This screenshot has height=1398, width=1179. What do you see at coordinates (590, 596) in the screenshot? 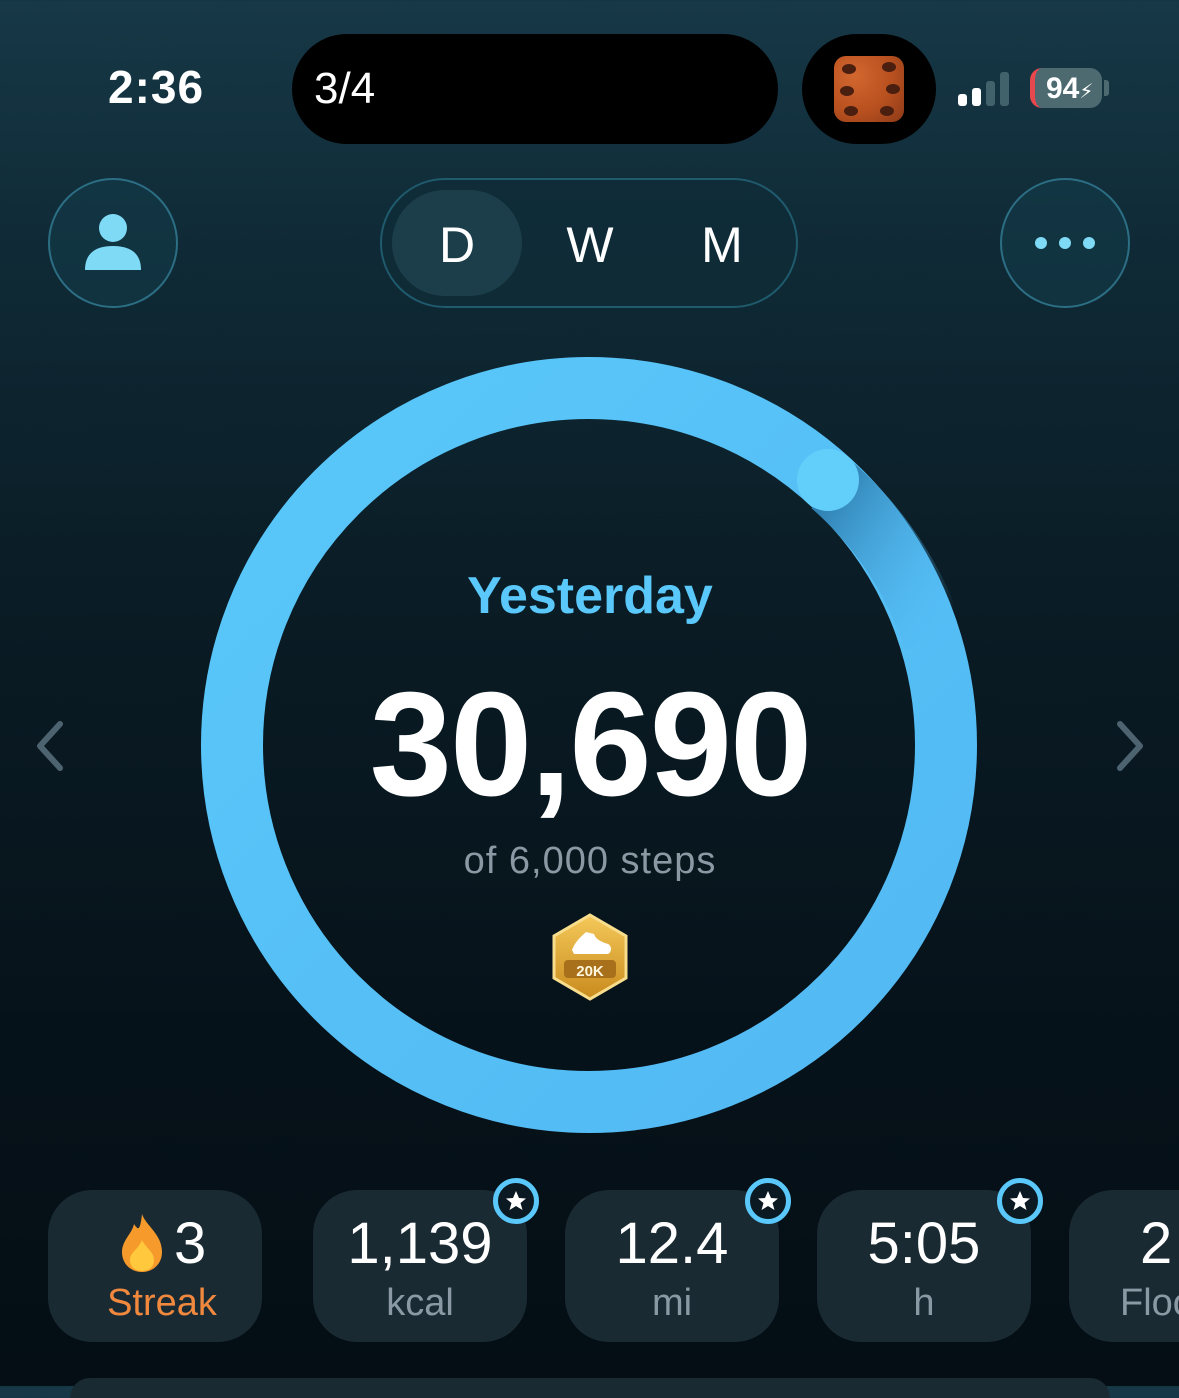
I see `period-label: Yesterday` at bounding box center [590, 596].